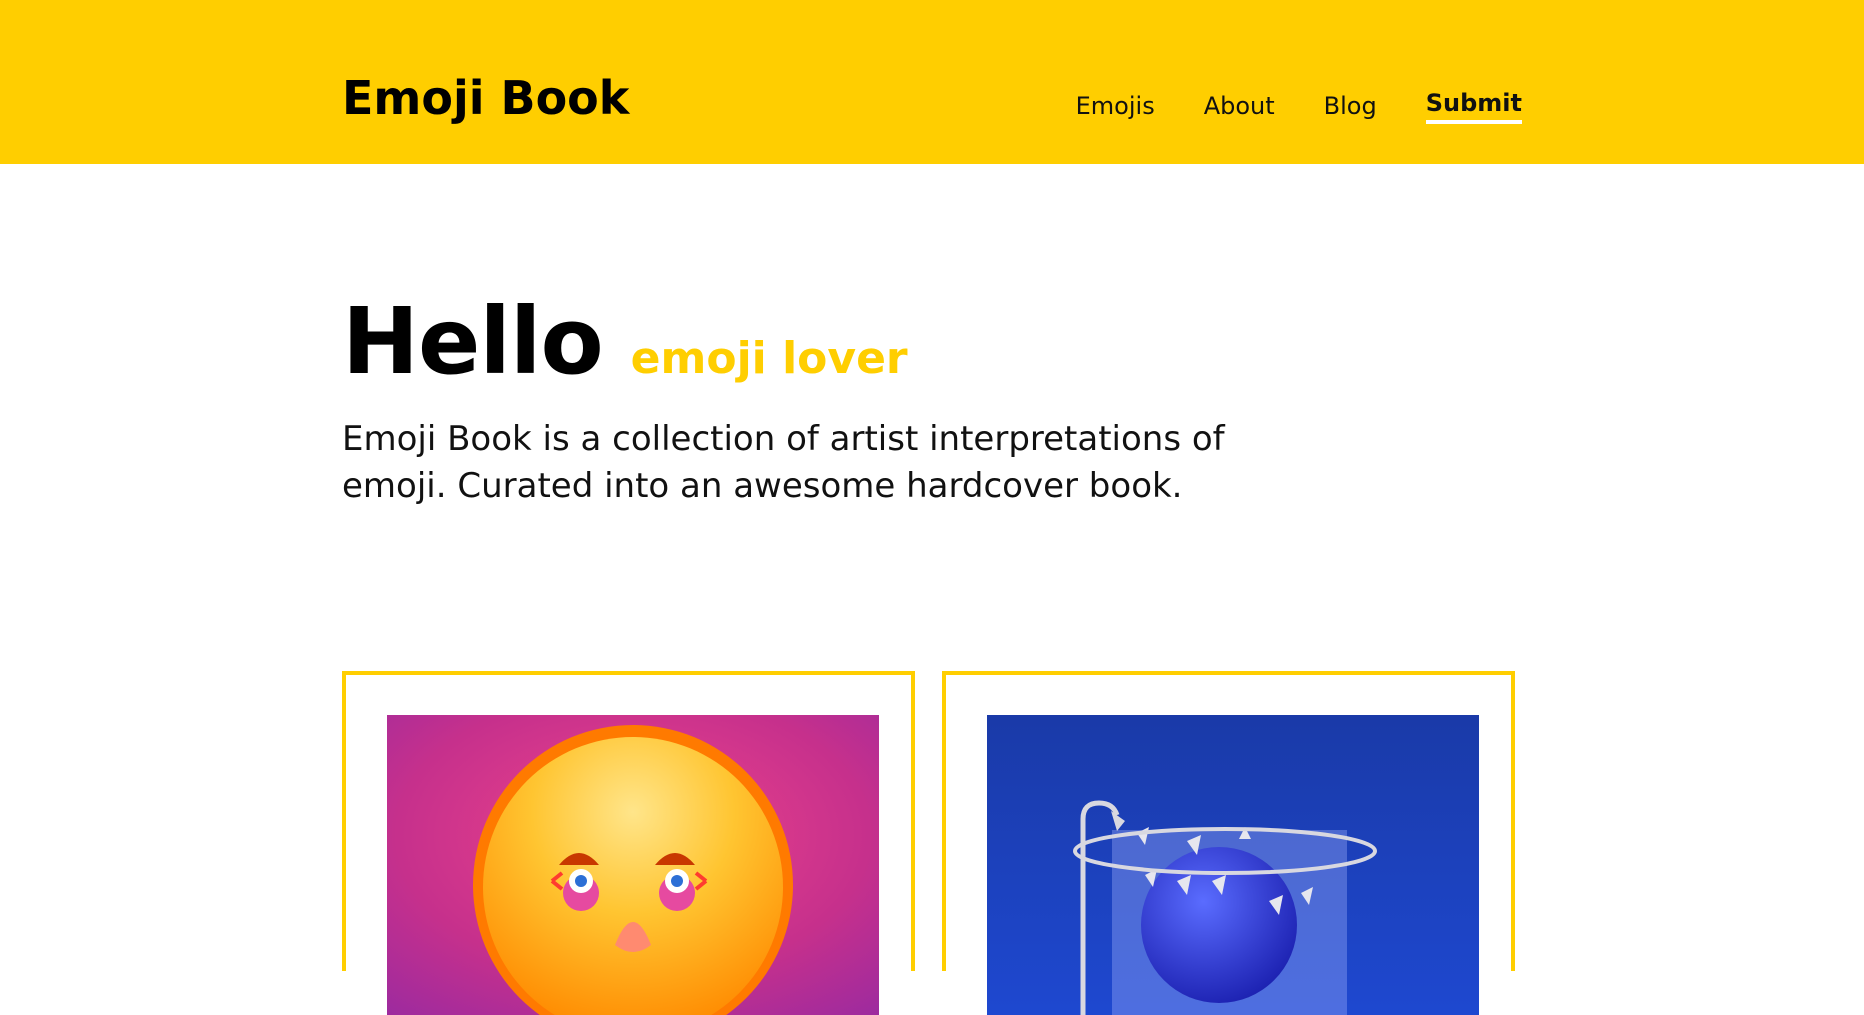 This screenshot has height=1015, width=1864. Describe the element at coordinates (1350, 106) in the screenshot. I see `nav-blog: Blog` at that location.